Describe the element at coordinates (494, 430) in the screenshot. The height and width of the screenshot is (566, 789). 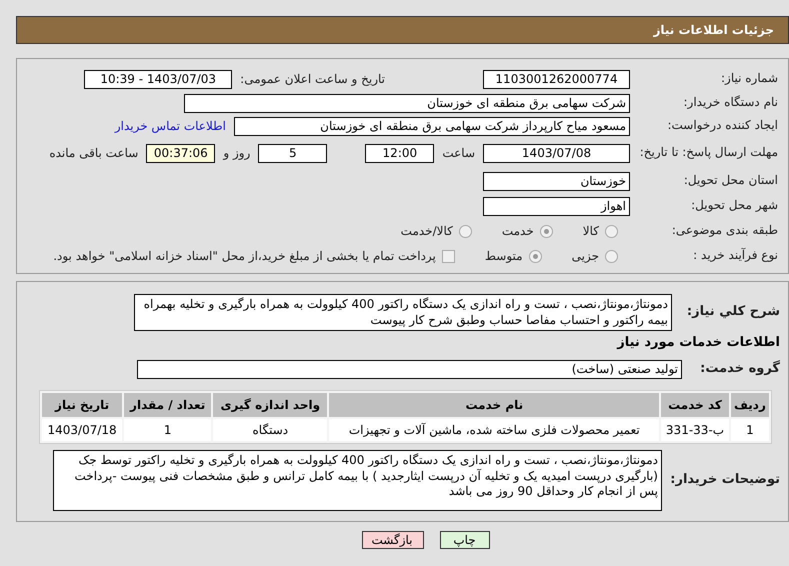
I see `table-cell: تعمیر محصولات فلزی ساخته شده، ماشین آلات و تجهیزات` at that location.